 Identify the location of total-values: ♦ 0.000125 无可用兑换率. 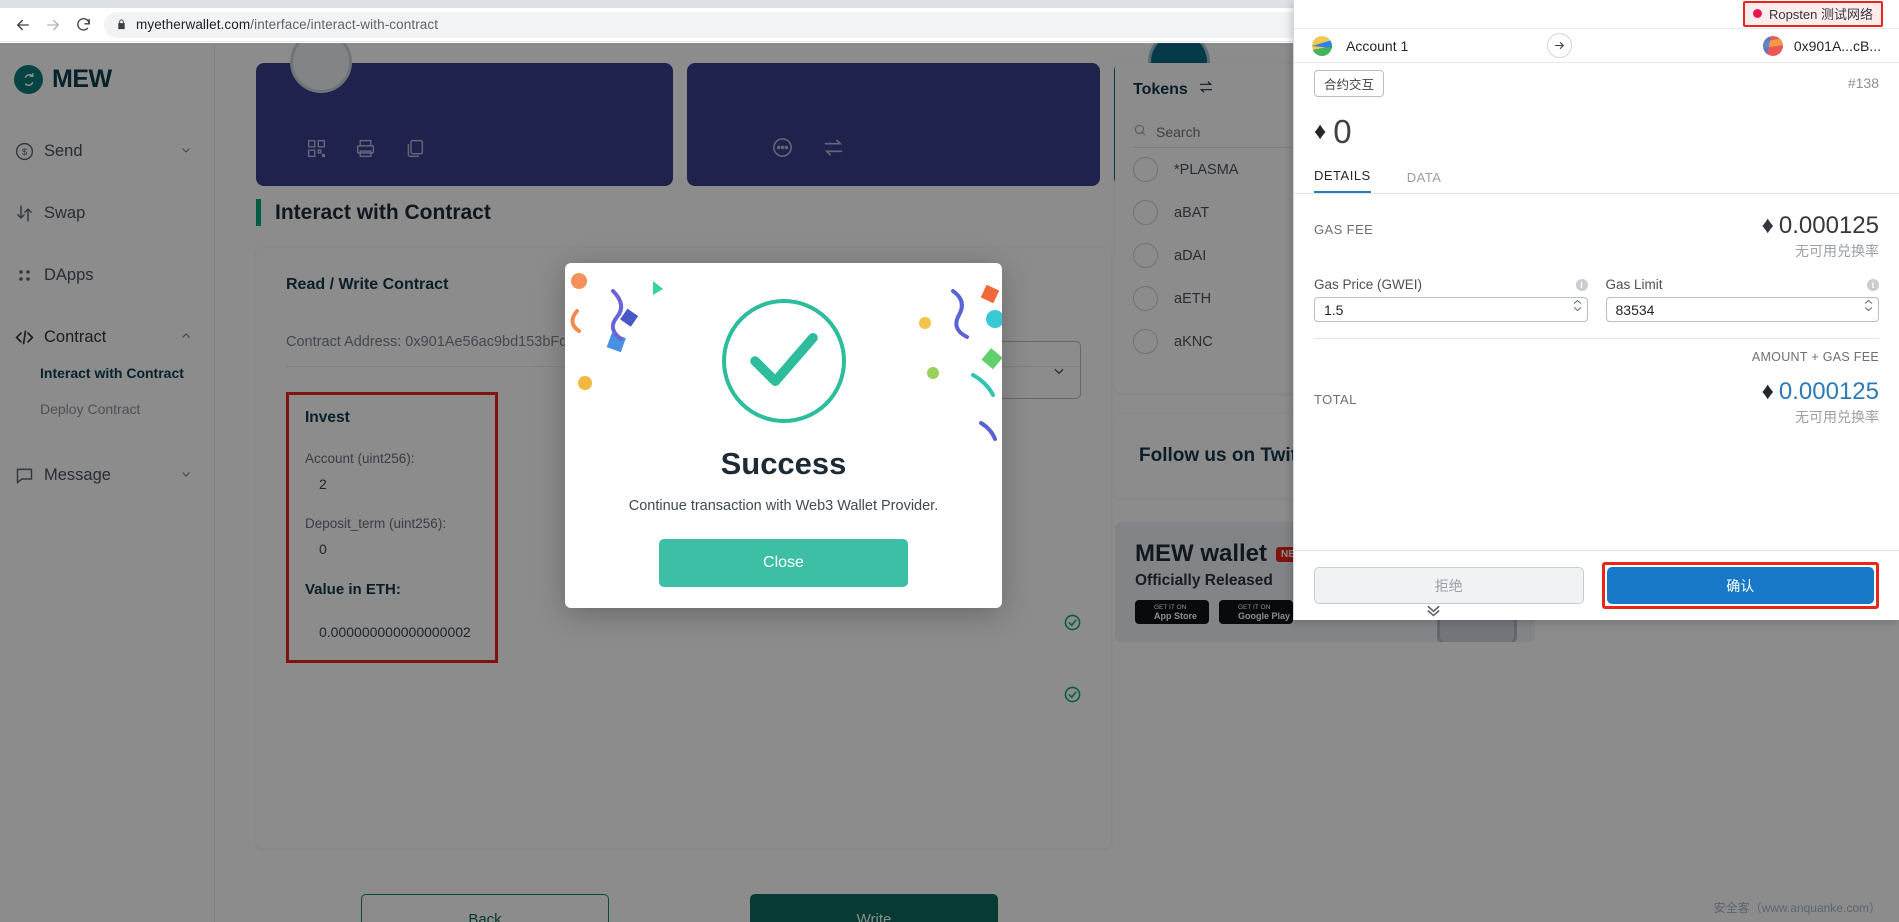
(1820, 401).